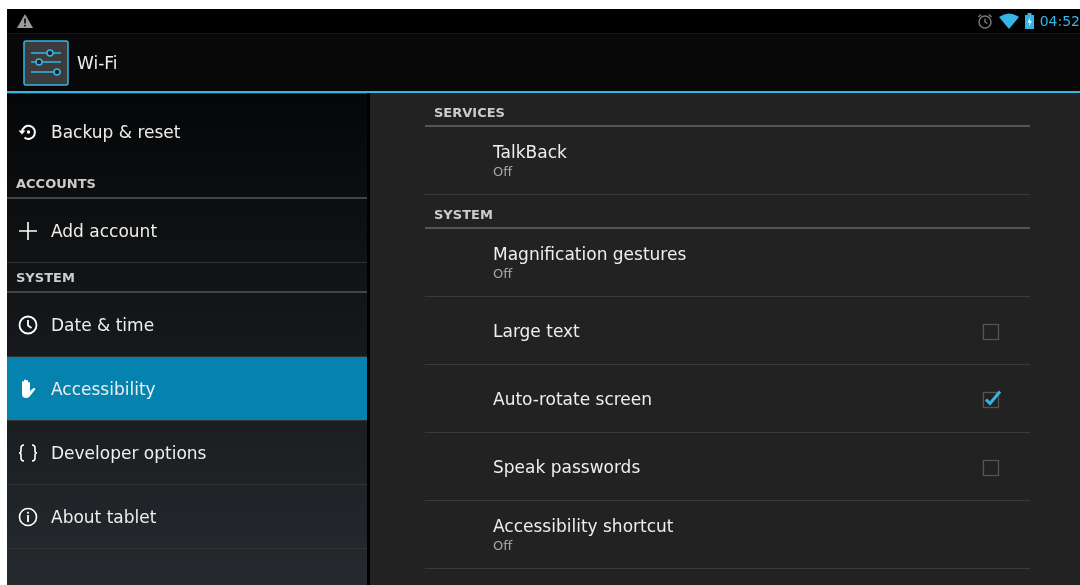 The height and width of the screenshot is (585, 1080). What do you see at coordinates (1059, 21) in the screenshot?
I see `status-time: 04:52` at bounding box center [1059, 21].